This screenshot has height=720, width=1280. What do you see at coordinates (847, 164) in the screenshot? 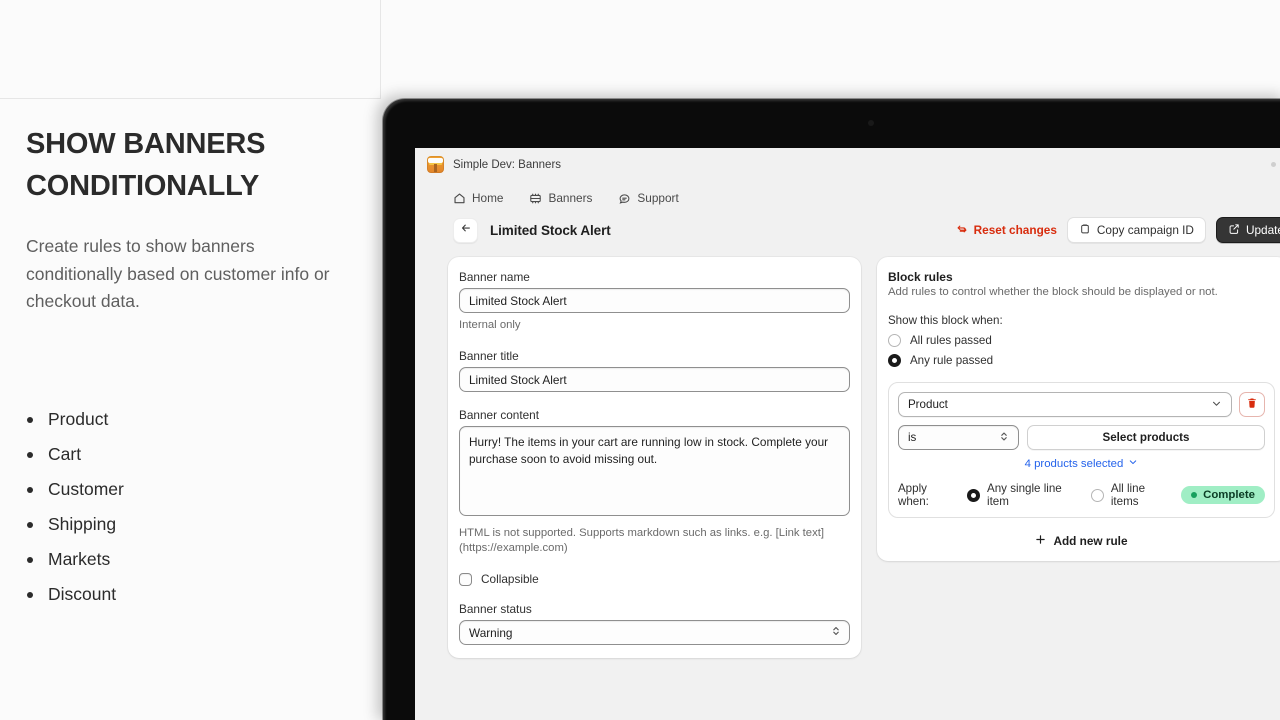
I see `window-titlebar: Simple Dev: Banners` at bounding box center [847, 164].